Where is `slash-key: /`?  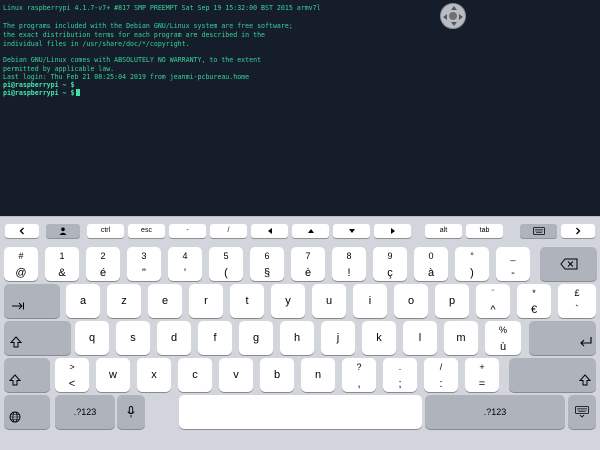
slash-key: / is located at coordinates (228, 231).